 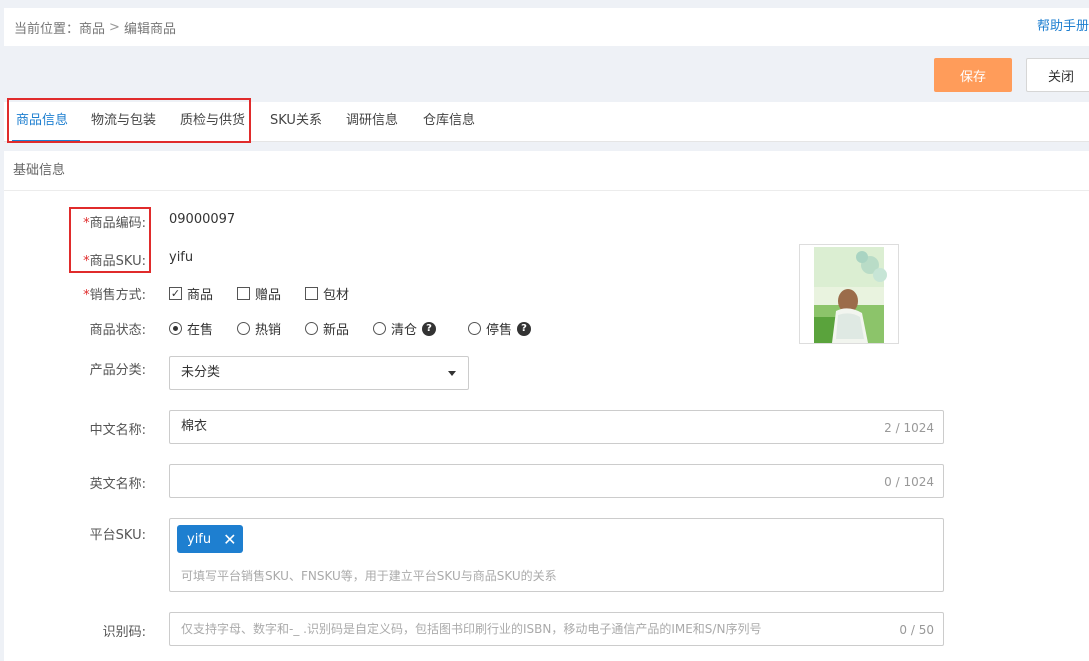 What do you see at coordinates (117, 484) in the screenshot?
I see `english-name-label: 英文名称:` at bounding box center [117, 484].